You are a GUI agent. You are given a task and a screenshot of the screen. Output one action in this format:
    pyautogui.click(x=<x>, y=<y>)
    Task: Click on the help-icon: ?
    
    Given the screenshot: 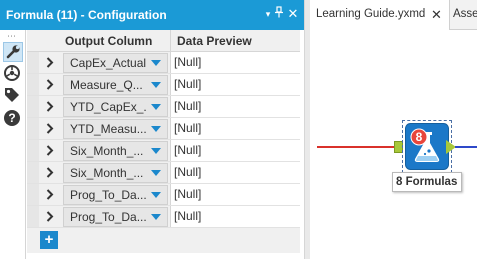 What is the action you would take?
    pyautogui.click(x=12, y=118)
    